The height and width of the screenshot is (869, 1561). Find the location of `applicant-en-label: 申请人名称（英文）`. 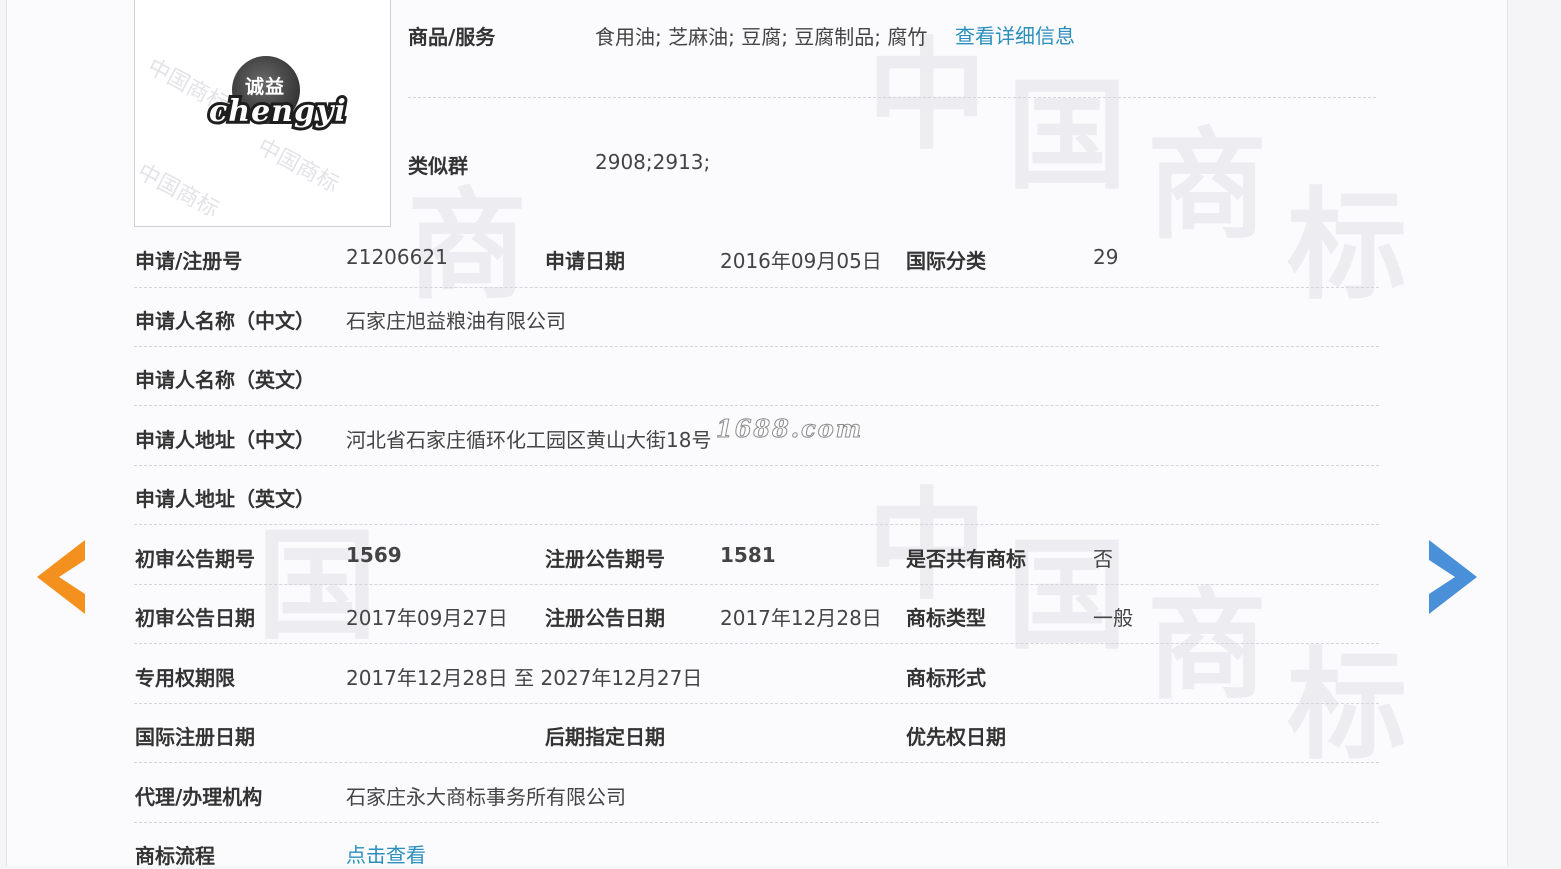

applicant-en-label: 申请人名称（英文） is located at coordinates (225, 380).